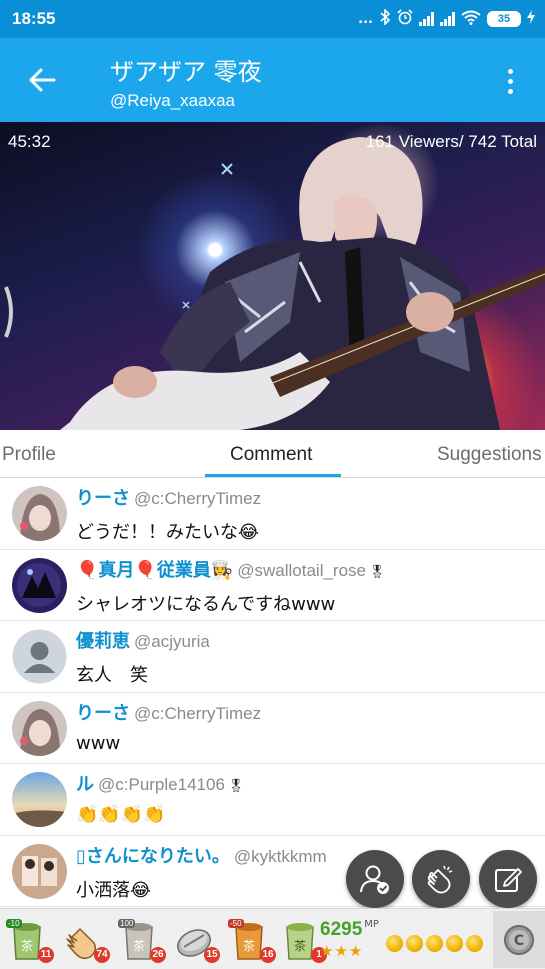 The height and width of the screenshot is (969, 545). I want to click on comment-author-name: 🎈真月🎈従業員👩‍🍳, so click(154, 570).